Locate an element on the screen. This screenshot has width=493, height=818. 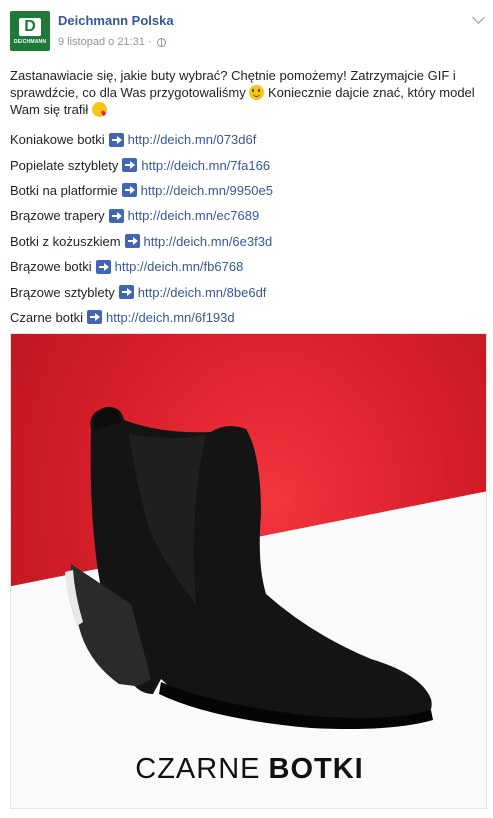
link-label: Czarne botki is located at coordinates (46, 317).